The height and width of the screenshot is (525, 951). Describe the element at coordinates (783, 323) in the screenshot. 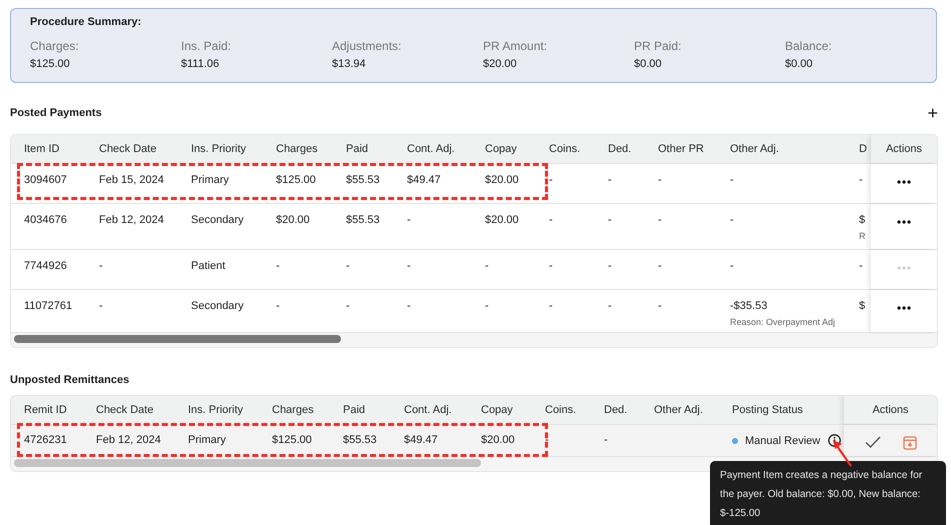

I see `cell-note: Reason: Overpayment Adj` at that location.